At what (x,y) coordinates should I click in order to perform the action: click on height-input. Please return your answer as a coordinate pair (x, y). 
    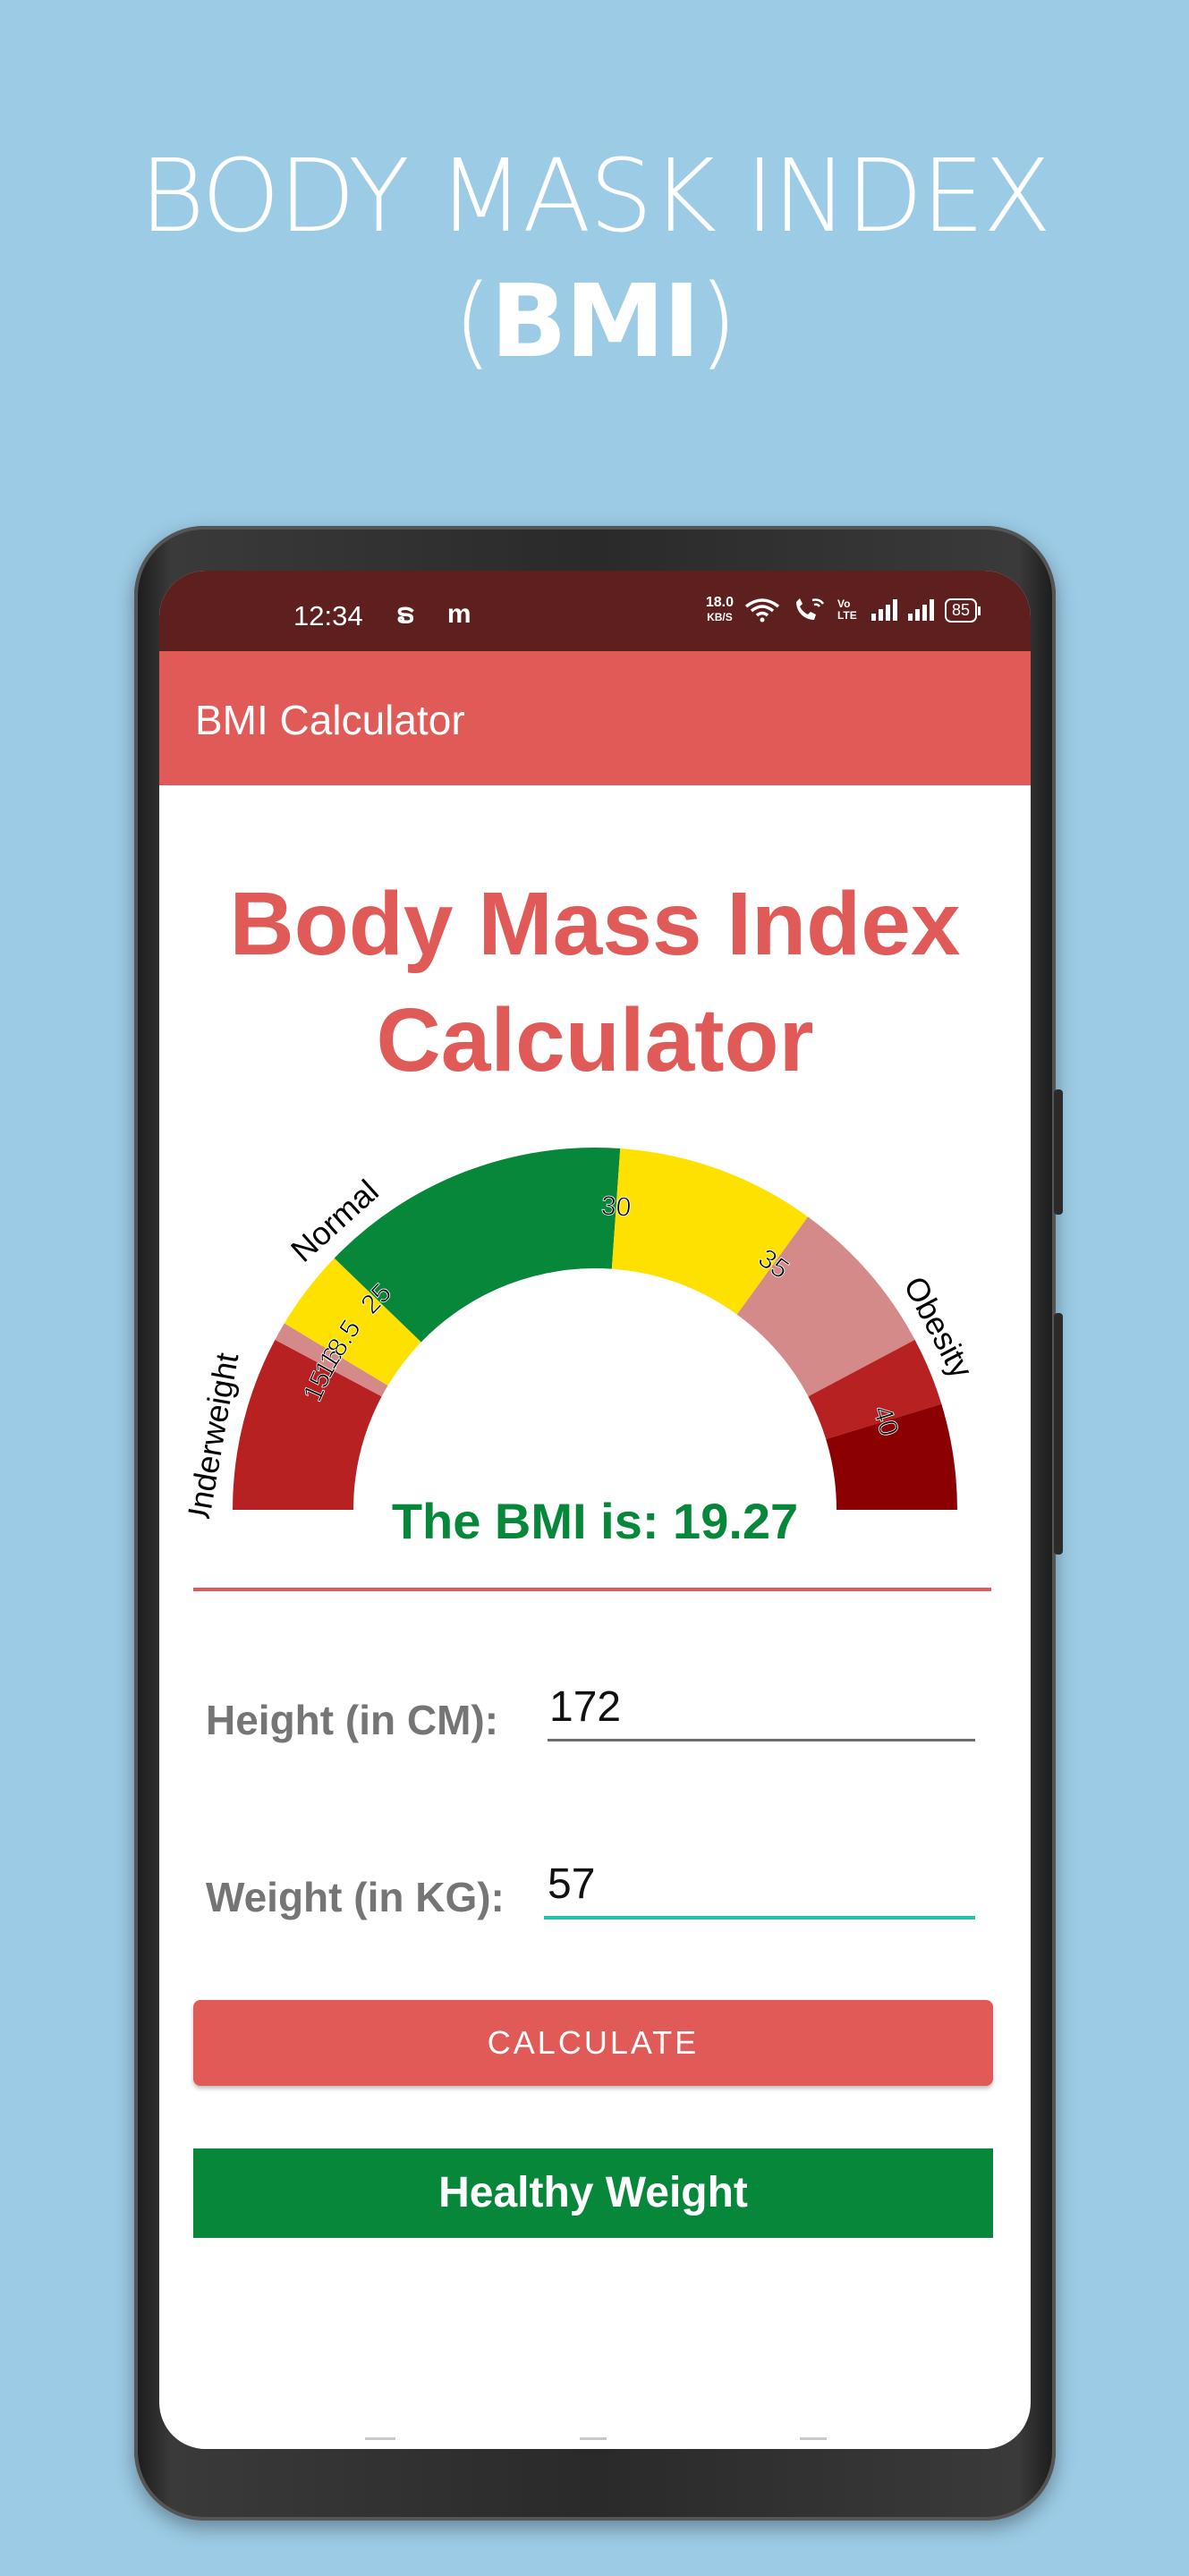
    Looking at the image, I should click on (759, 1706).